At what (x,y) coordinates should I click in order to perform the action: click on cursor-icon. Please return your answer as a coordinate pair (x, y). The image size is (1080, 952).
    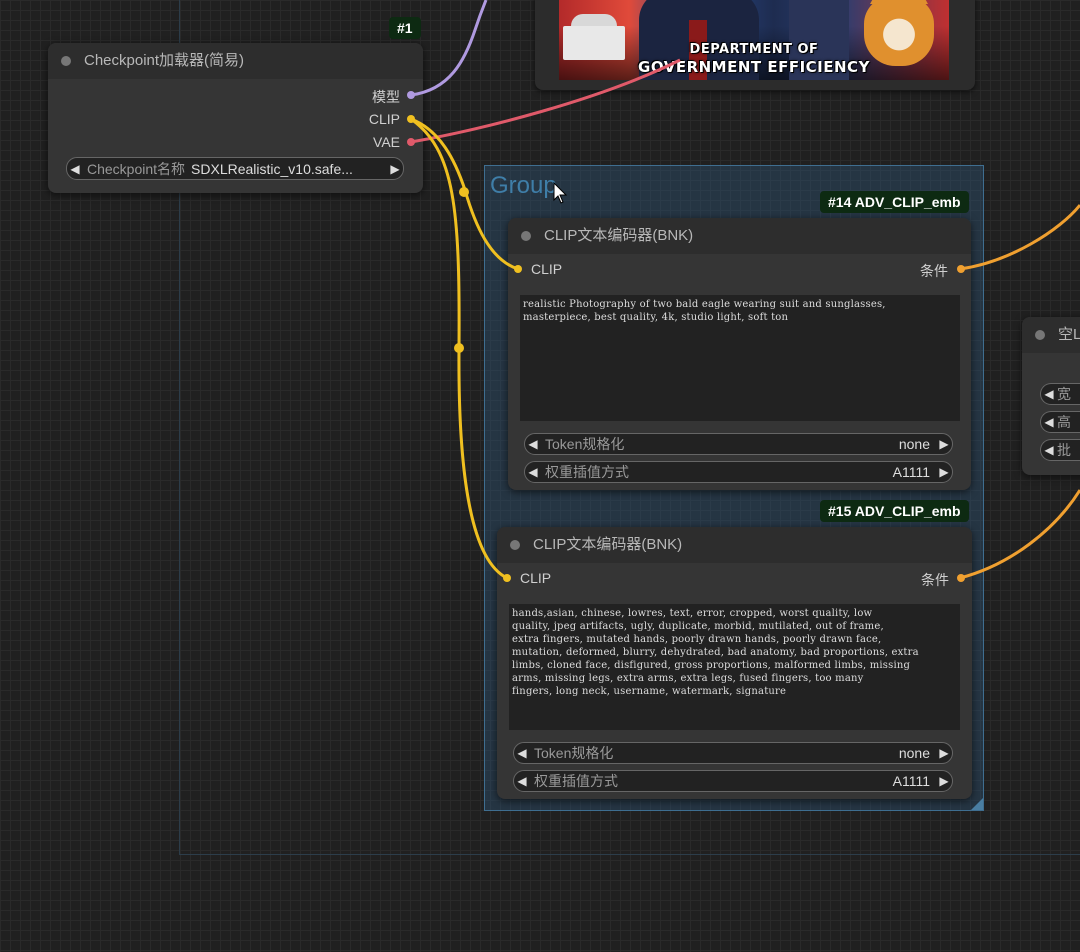
    Looking at the image, I should click on (560, 192).